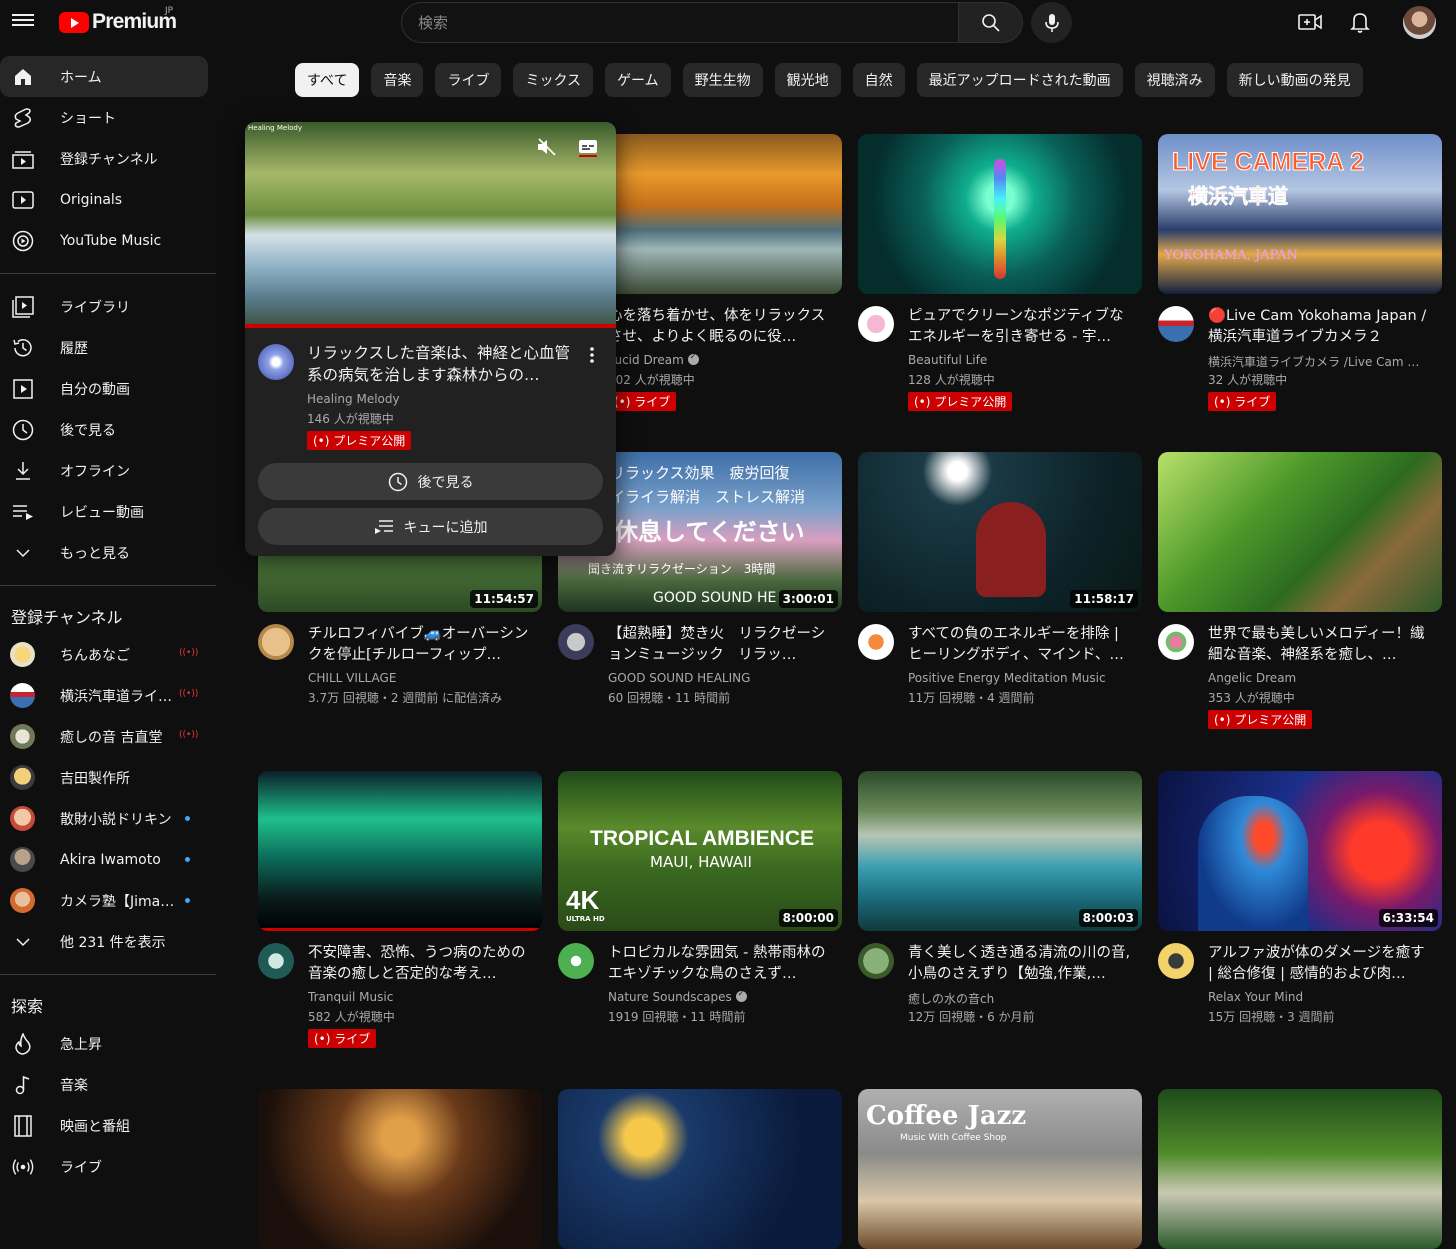  I want to click on chip-mix: ミックス, so click(553, 80).